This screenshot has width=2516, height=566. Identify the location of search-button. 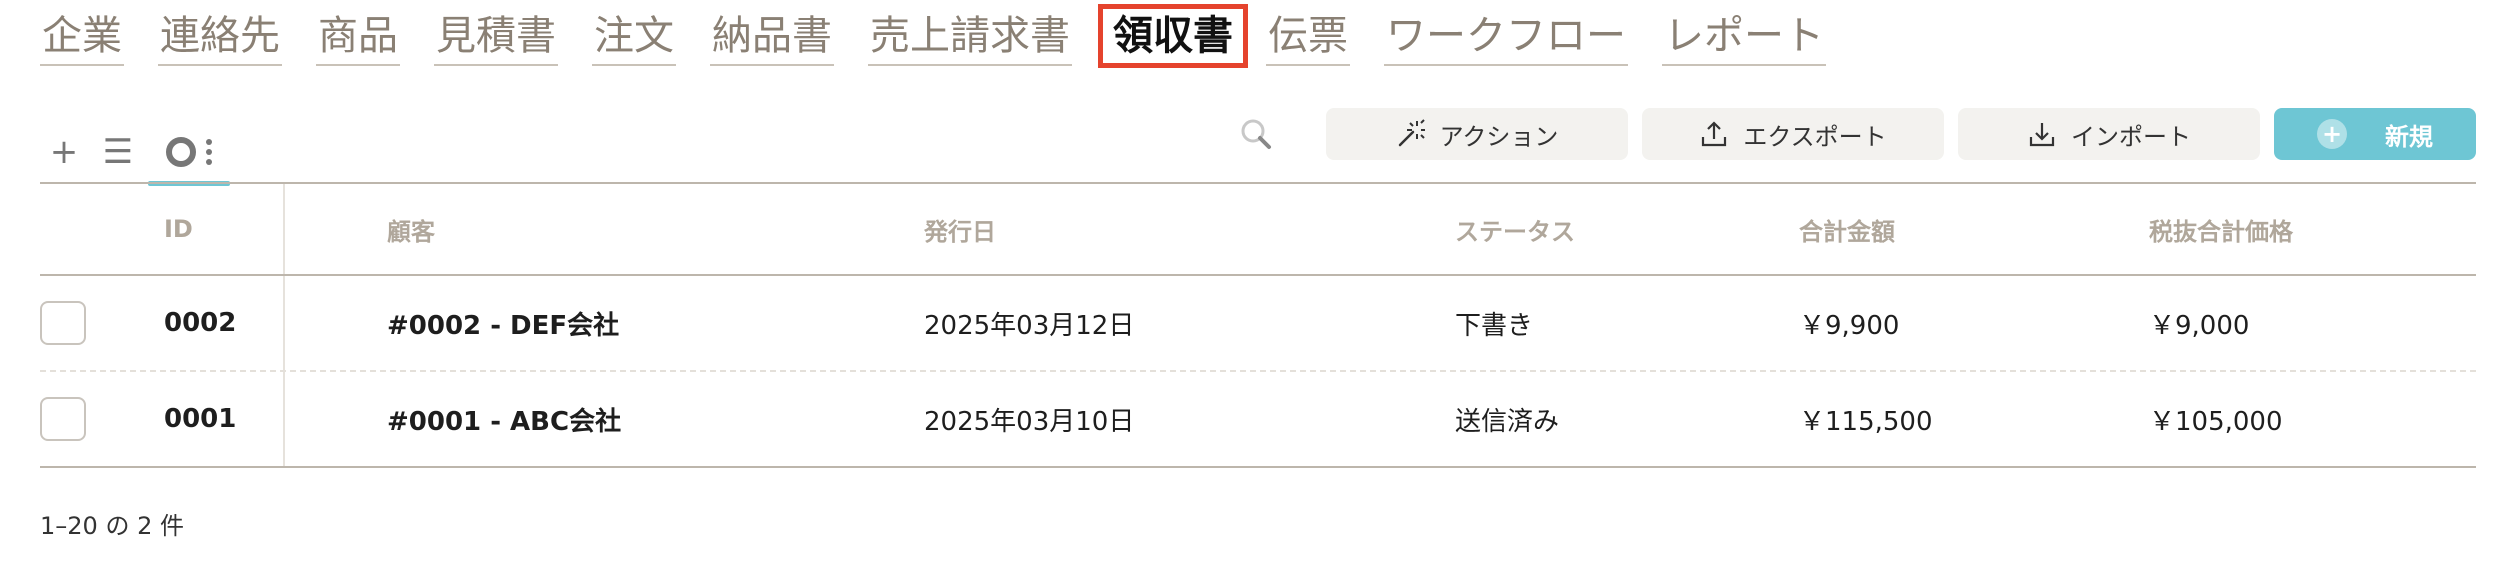
(1256, 134).